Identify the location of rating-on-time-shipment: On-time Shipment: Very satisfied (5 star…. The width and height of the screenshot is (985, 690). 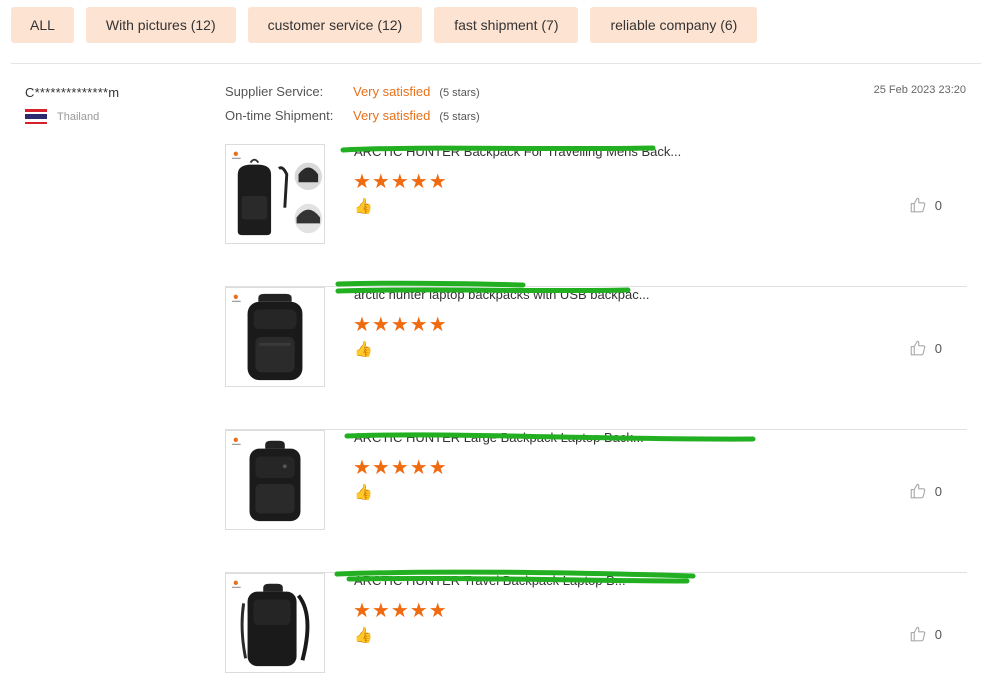
(352, 120).